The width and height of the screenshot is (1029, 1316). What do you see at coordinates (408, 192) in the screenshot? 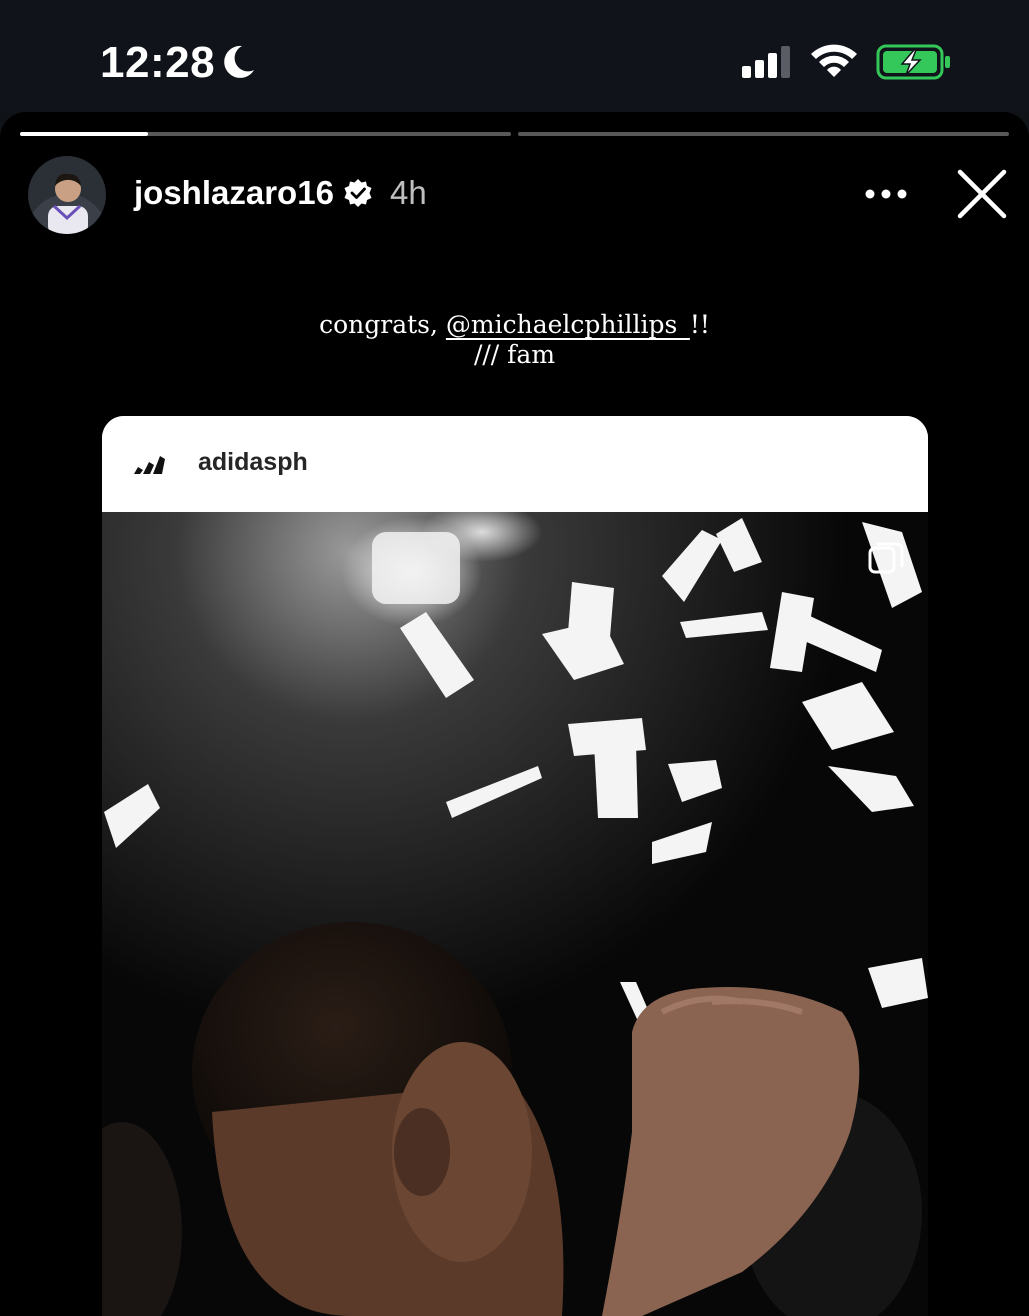
I see `story-age: 4h` at bounding box center [408, 192].